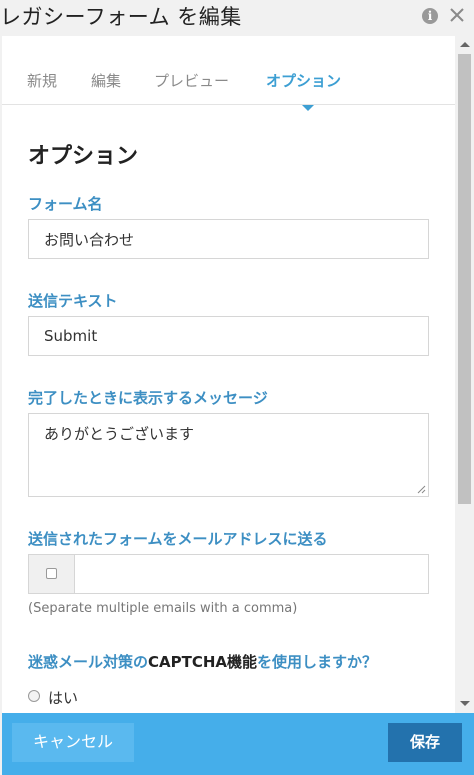 This screenshot has width=474, height=775. I want to click on scroll-thumb, so click(464, 279).